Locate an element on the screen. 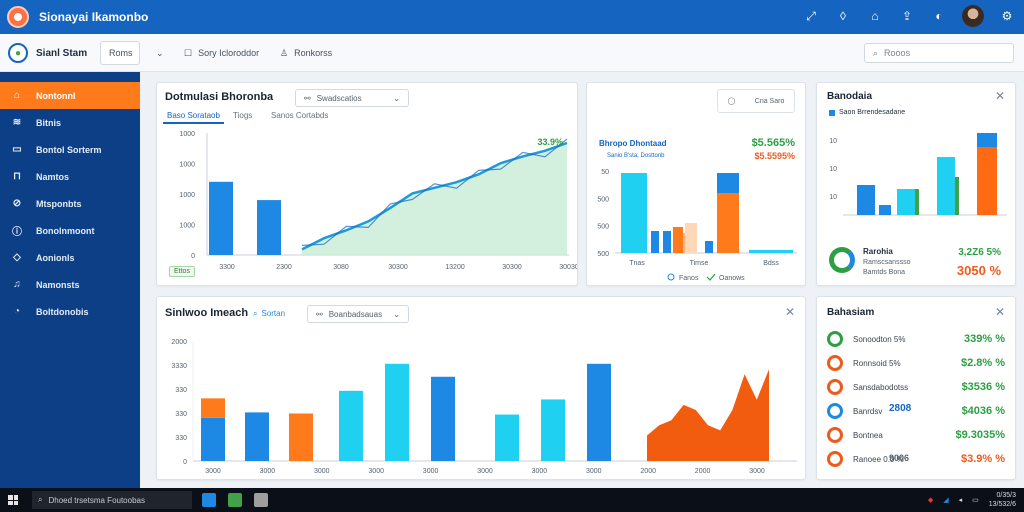  item-value: 339% % is located at coordinates (984, 339).